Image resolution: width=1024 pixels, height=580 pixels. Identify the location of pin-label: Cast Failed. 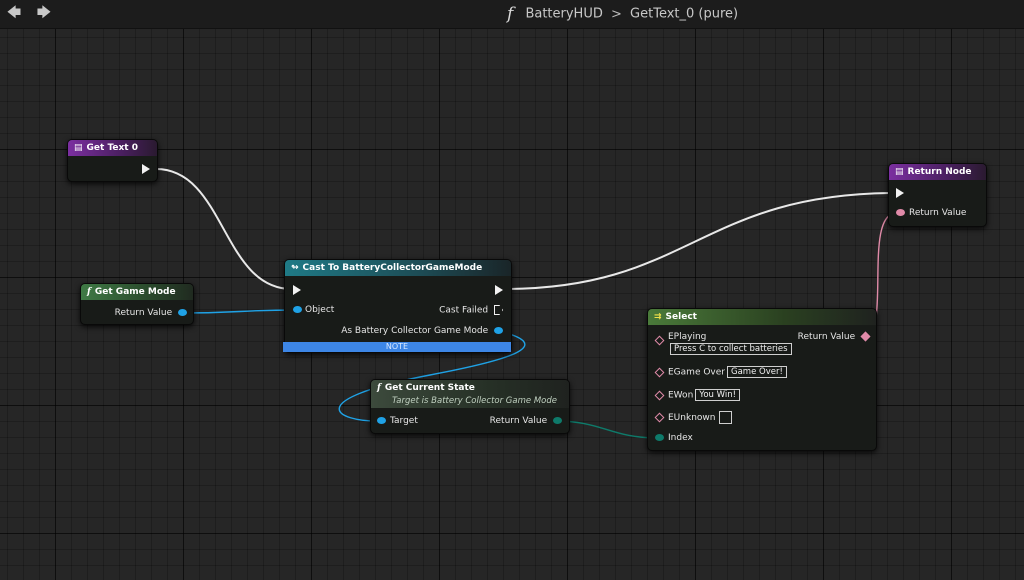
(464, 310).